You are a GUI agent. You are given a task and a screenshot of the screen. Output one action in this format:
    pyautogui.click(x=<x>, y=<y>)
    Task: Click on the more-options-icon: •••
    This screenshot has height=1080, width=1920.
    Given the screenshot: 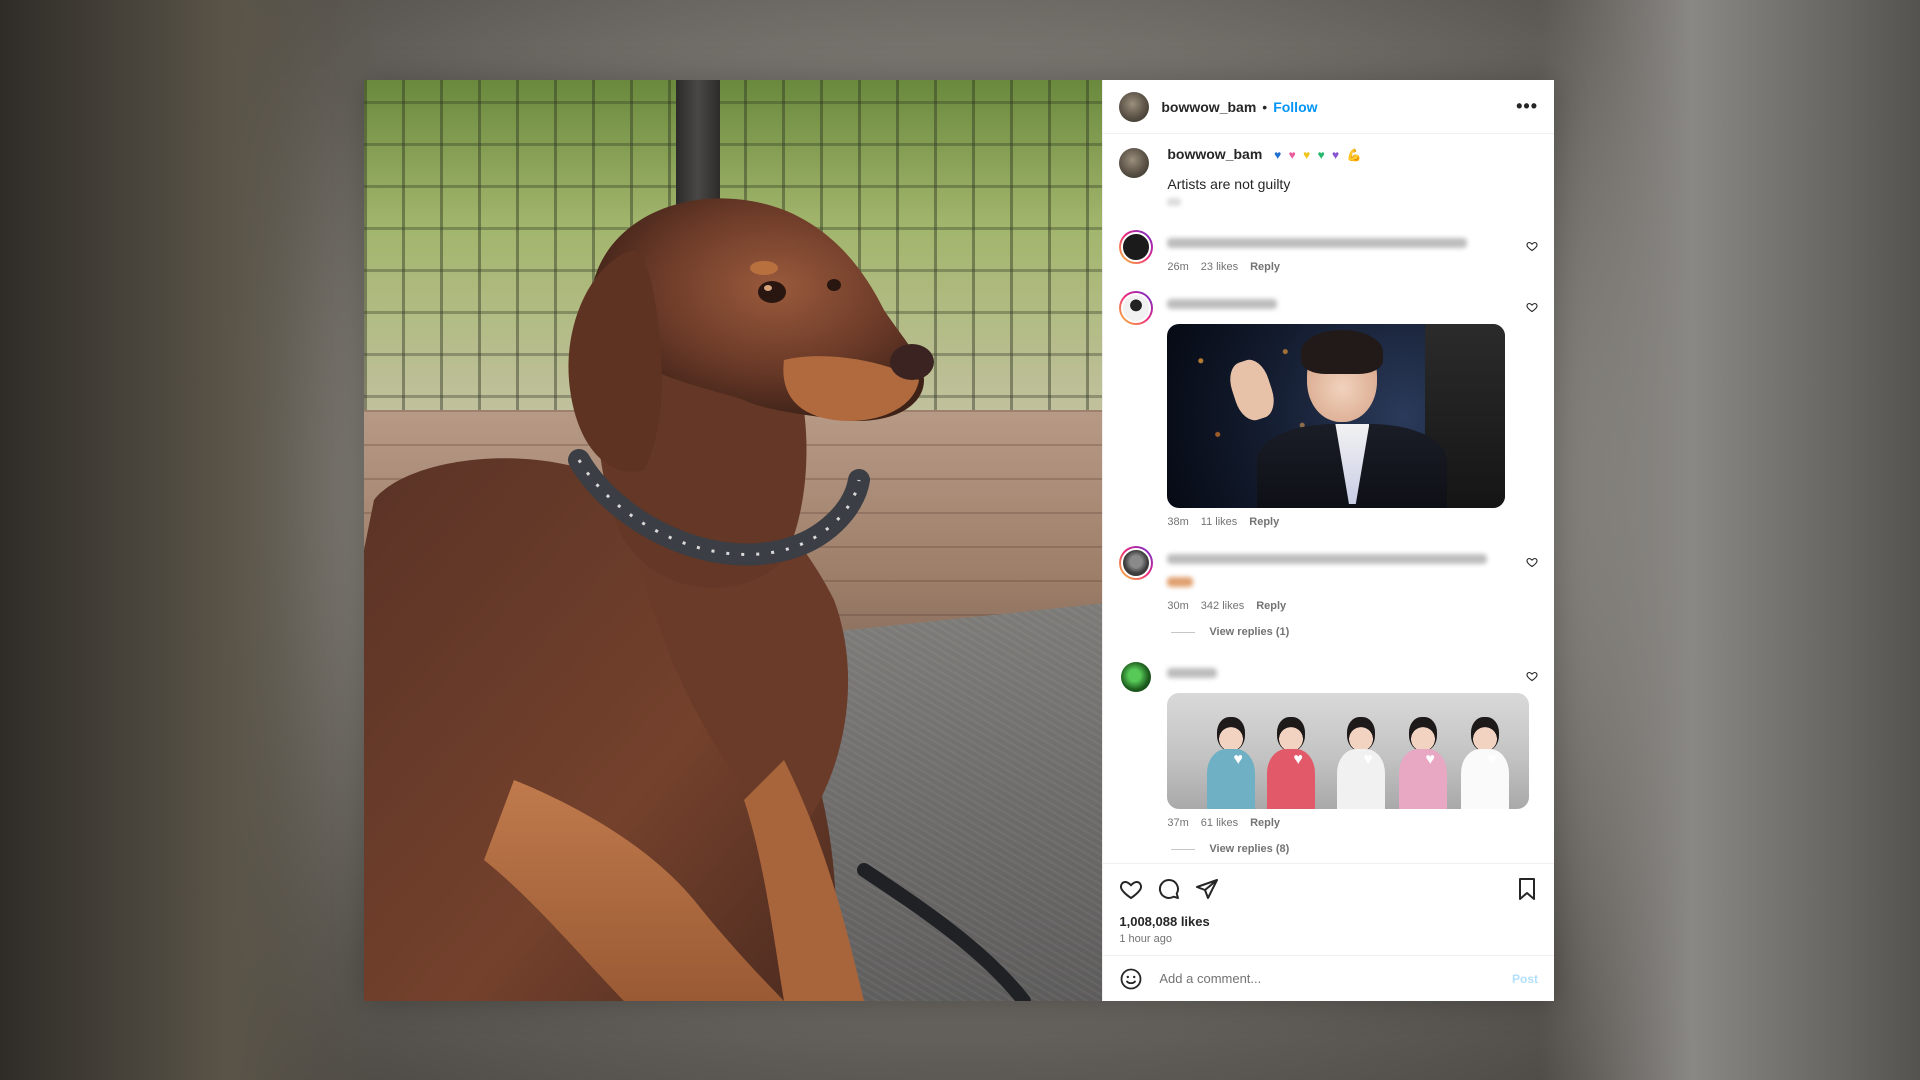 What is the action you would take?
    pyautogui.click(x=1527, y=106)
    